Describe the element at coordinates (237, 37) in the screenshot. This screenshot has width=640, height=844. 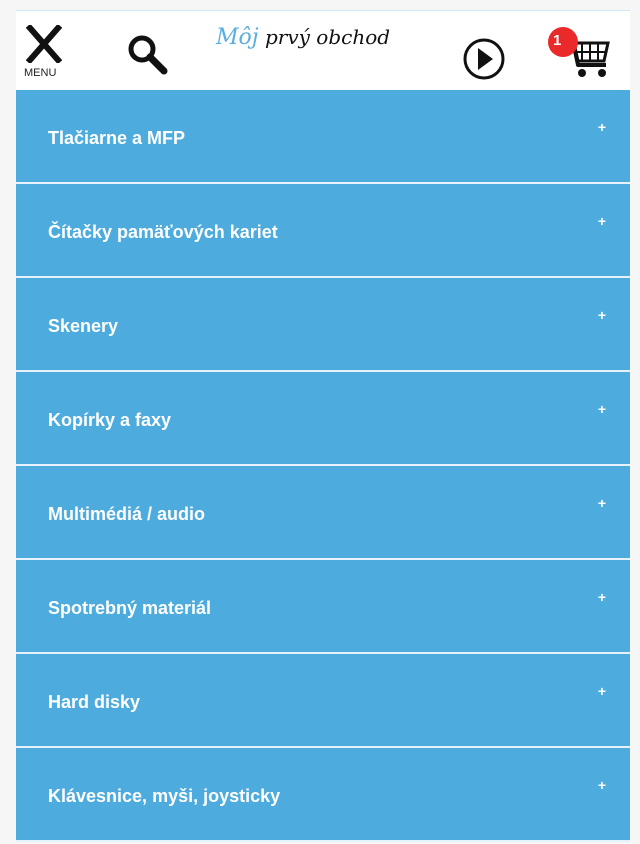
I see `logo-prefix: Môj` at that location.